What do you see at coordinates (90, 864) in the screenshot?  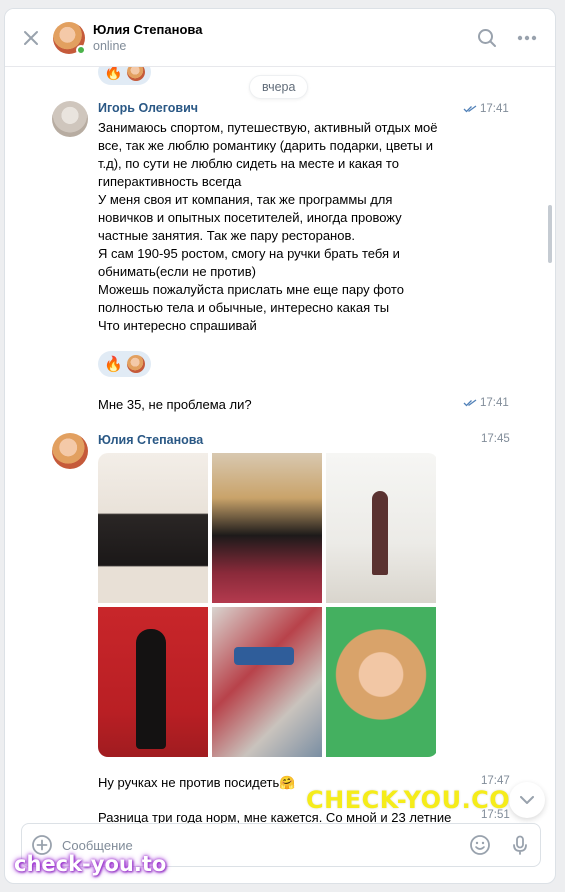 I see `watermark-small: check-you.to` at bounding box center [90, 864].